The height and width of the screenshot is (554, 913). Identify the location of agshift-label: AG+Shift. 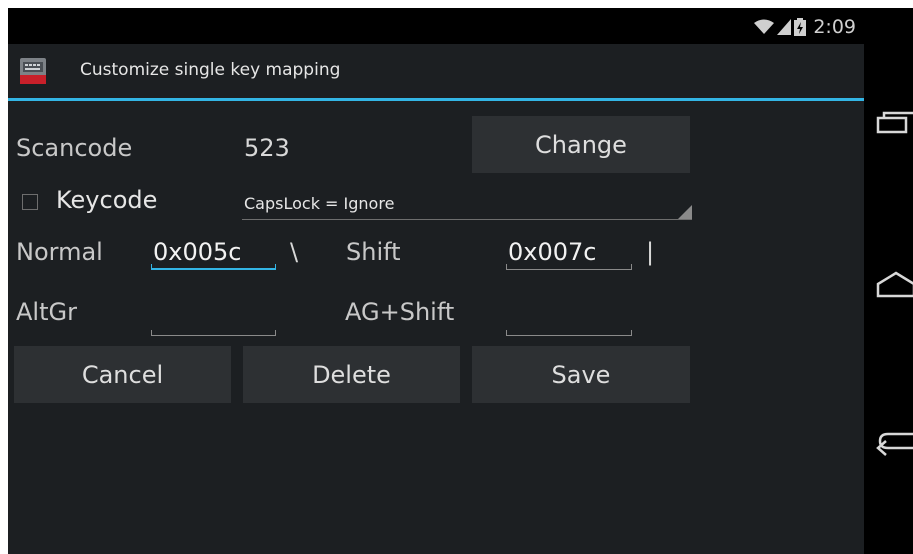
(400, 312).